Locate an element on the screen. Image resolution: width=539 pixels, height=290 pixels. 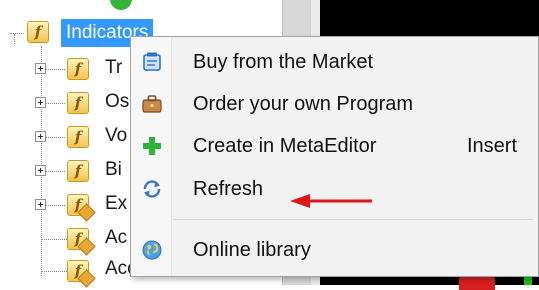
menu-item-order-program: Order your own Program is located at coordinates (334, 105).